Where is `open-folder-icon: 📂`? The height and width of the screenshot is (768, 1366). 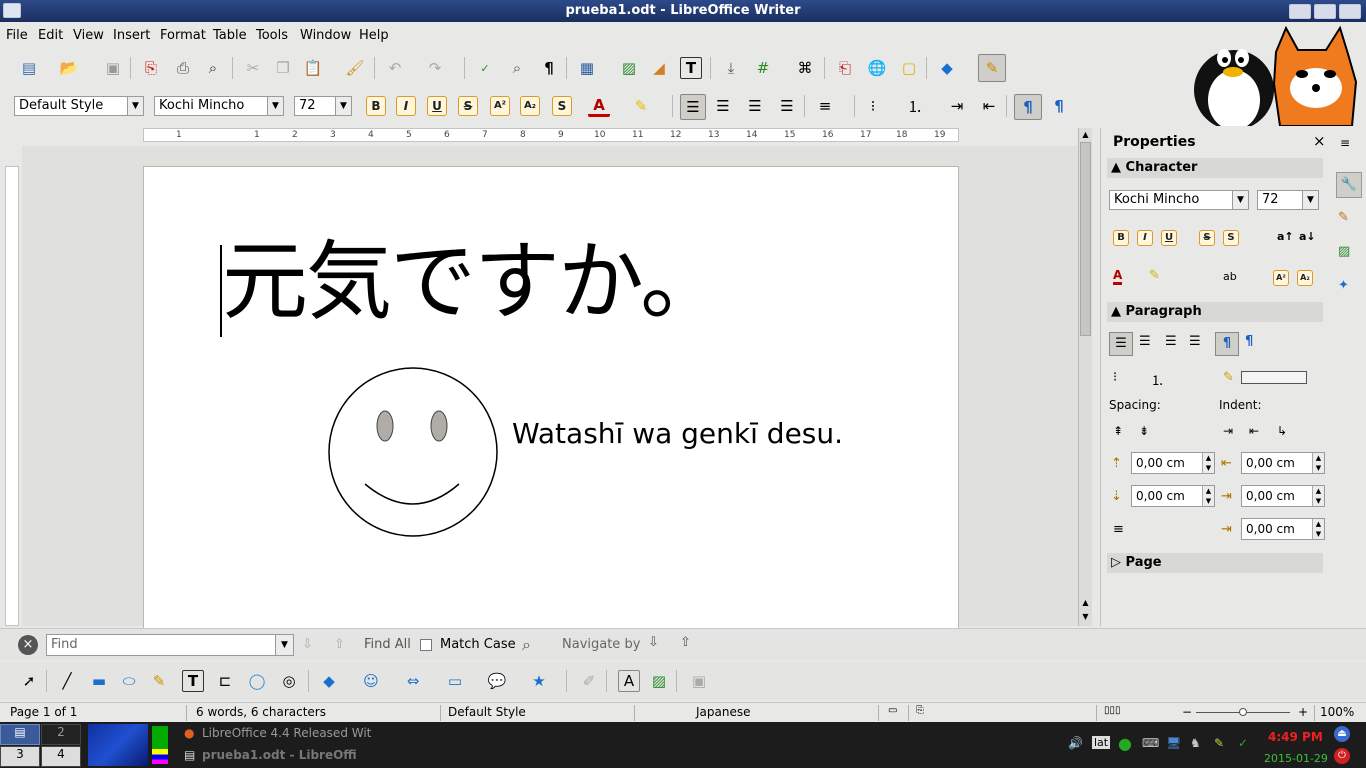 open-folder-icon: 📂 is located at coordinates (69, 68).